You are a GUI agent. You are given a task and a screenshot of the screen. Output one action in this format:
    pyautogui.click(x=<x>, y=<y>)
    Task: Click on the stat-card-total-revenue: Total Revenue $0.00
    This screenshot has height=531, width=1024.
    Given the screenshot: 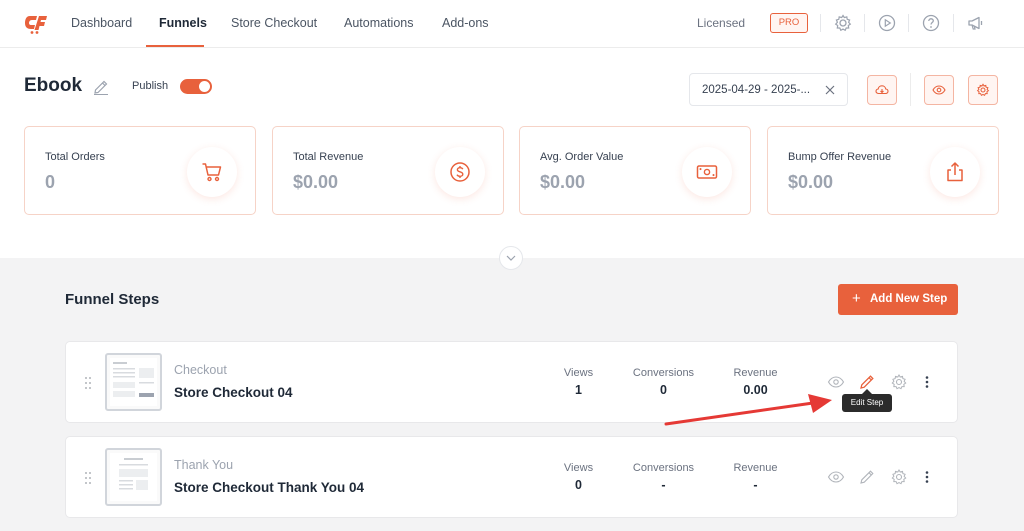 What is the action you would take?
    pyautogui.click(x=388, y=170)
    